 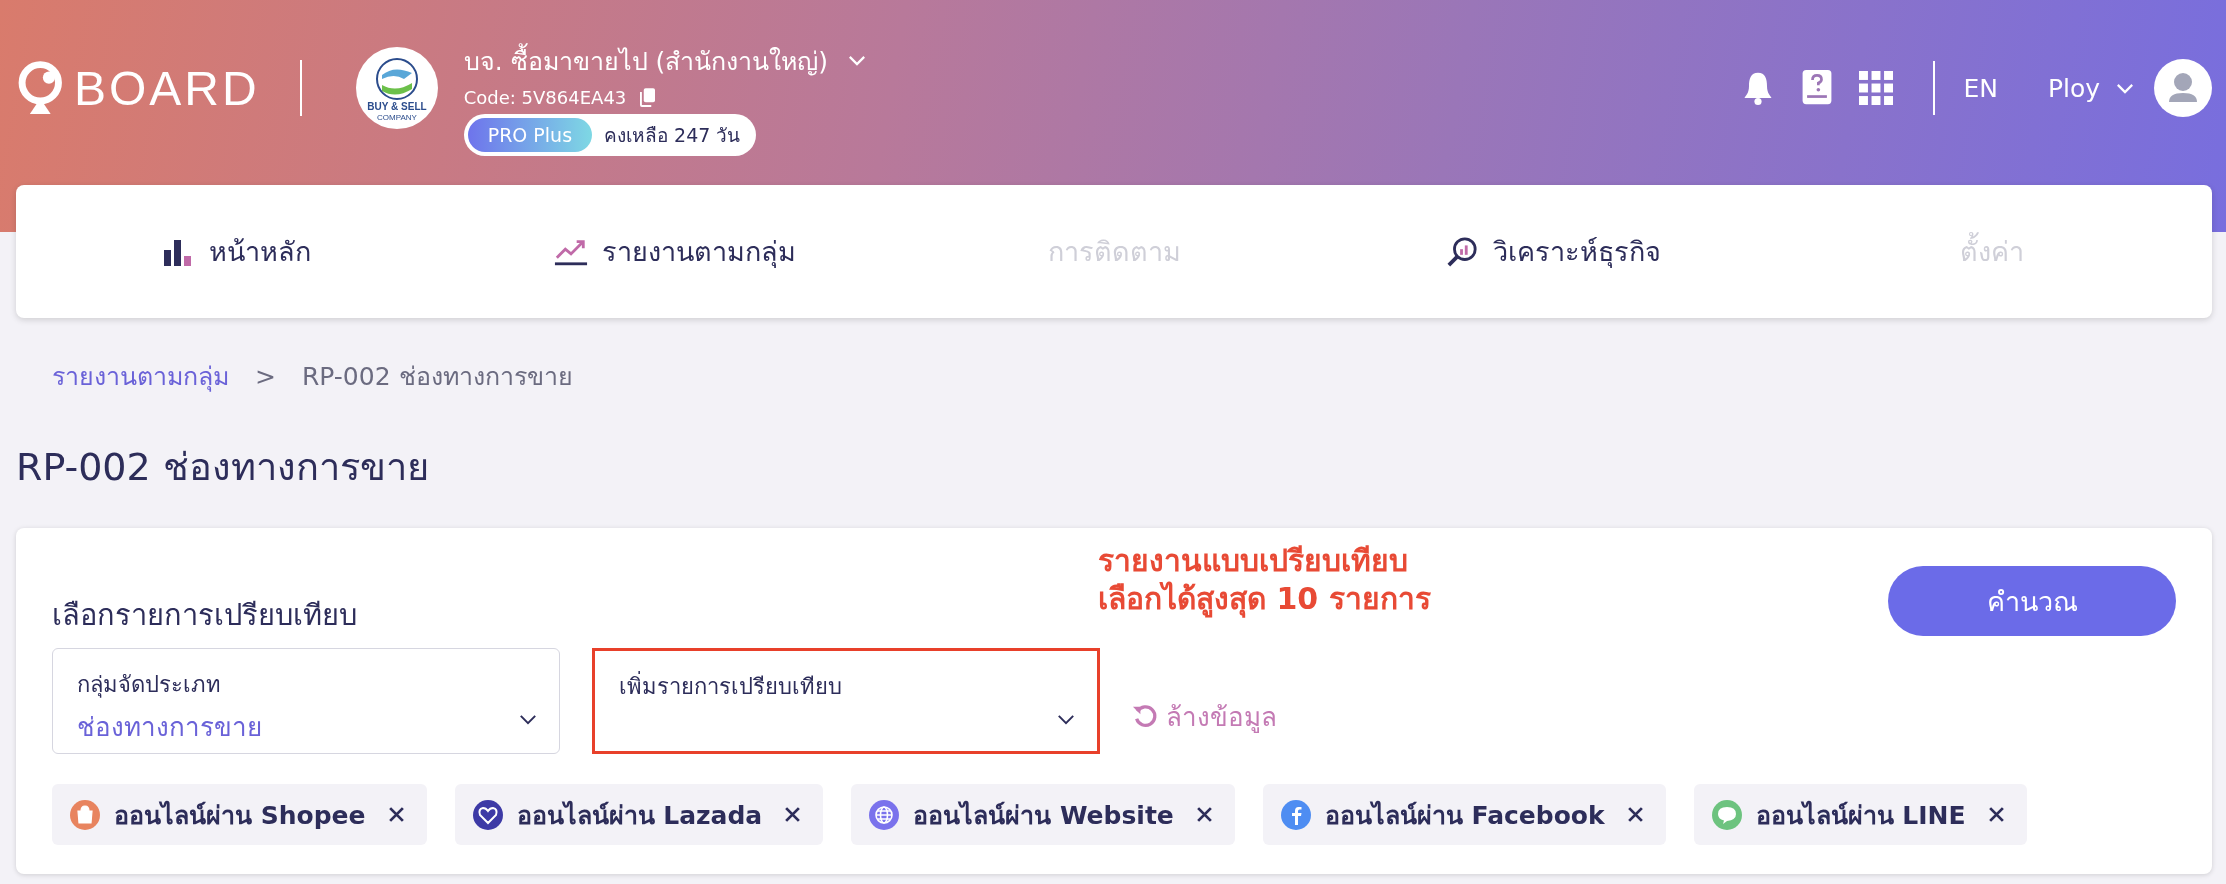 I want to click on calculate-button: คำนวณ, so click(x=2032, y=601).